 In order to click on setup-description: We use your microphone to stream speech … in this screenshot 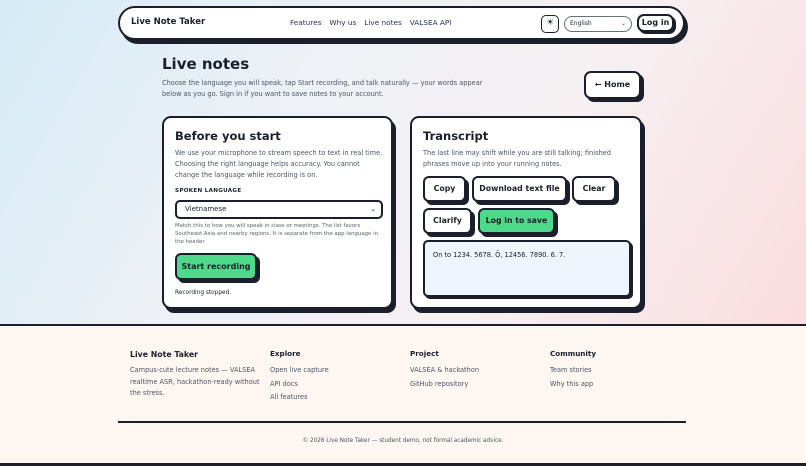, I will do `click(279, 164)`.